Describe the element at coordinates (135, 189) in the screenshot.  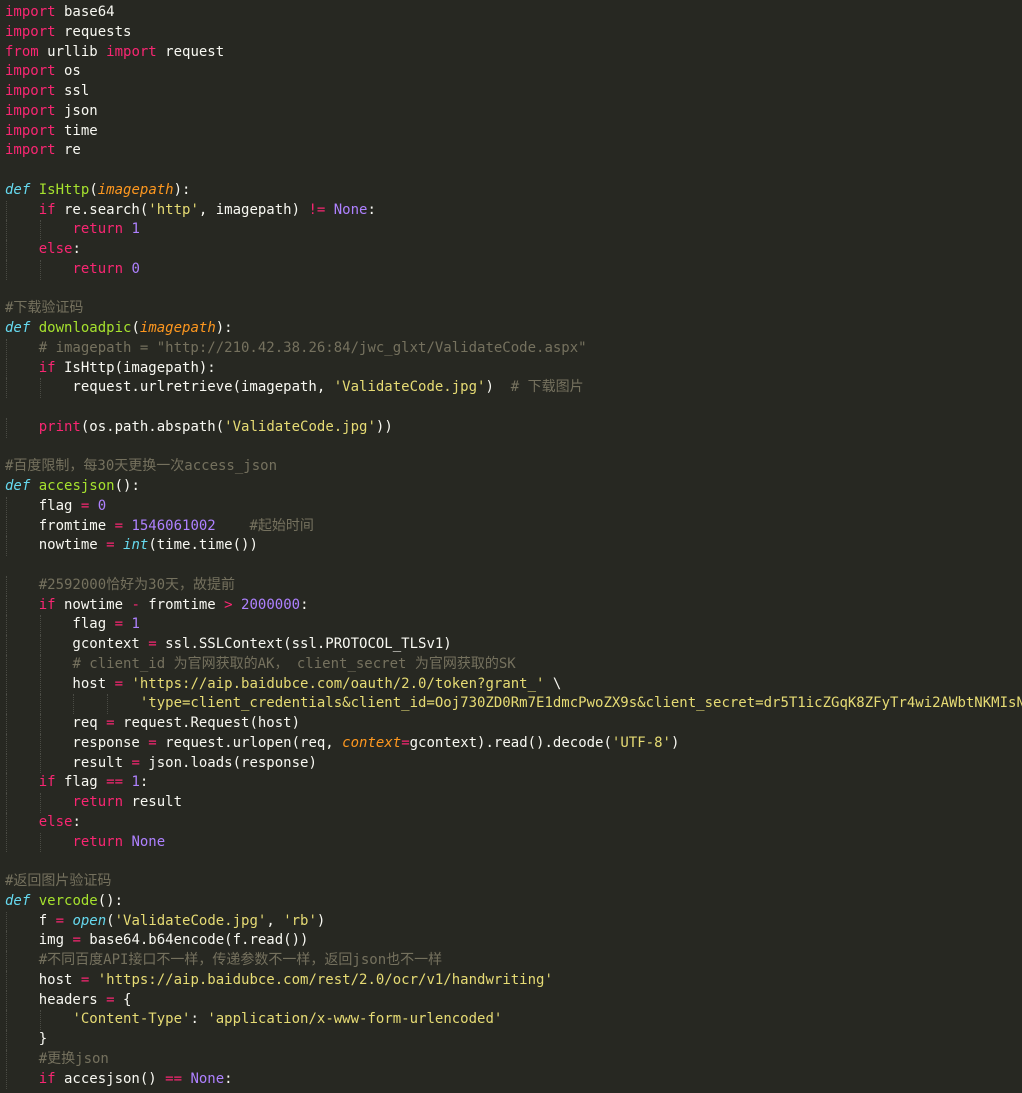
I see `code-token: imagepath` at that location.